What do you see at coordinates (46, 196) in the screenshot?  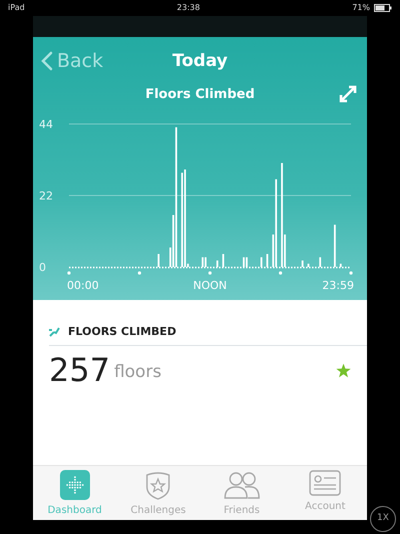 I see `axis-label: 22` at bounding box center [46, 196].